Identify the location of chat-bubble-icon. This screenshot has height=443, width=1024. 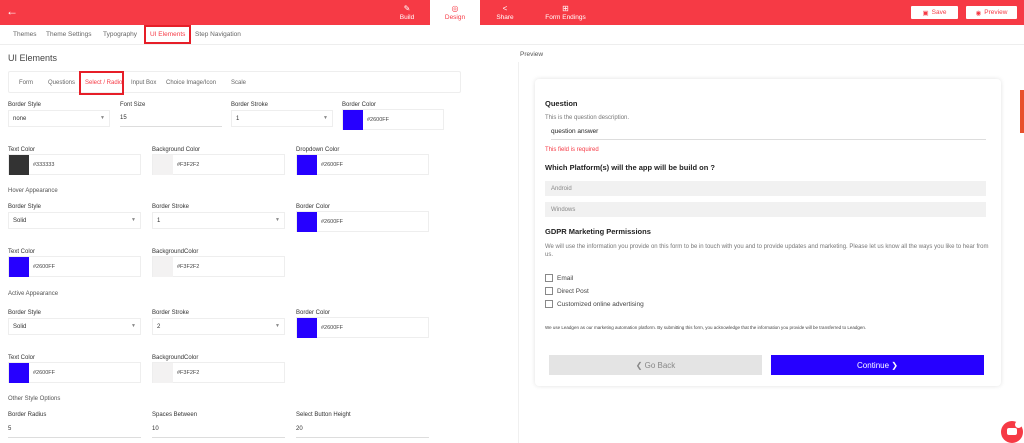
(1012, 431).